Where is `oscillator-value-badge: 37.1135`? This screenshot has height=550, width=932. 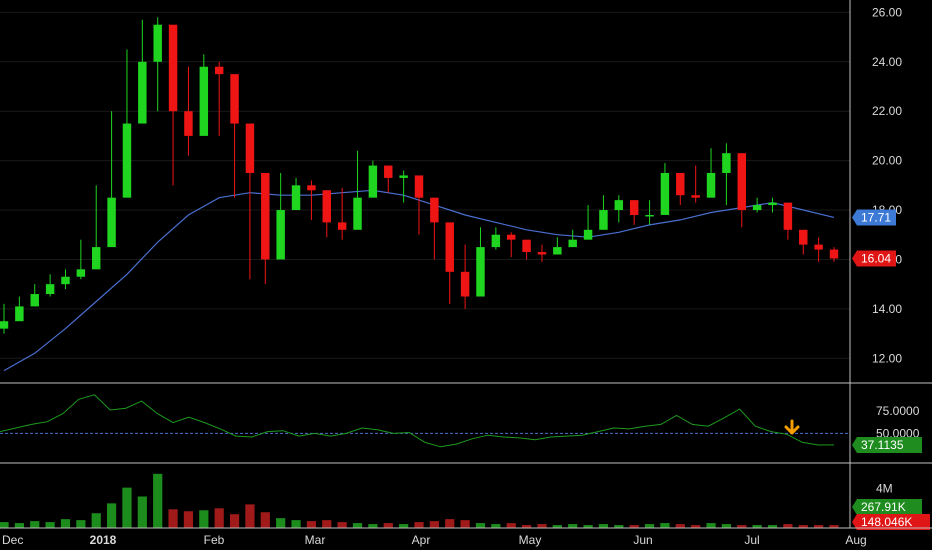
oscillator-value-badge: 37.1135 is located at coordinates (887, 444).